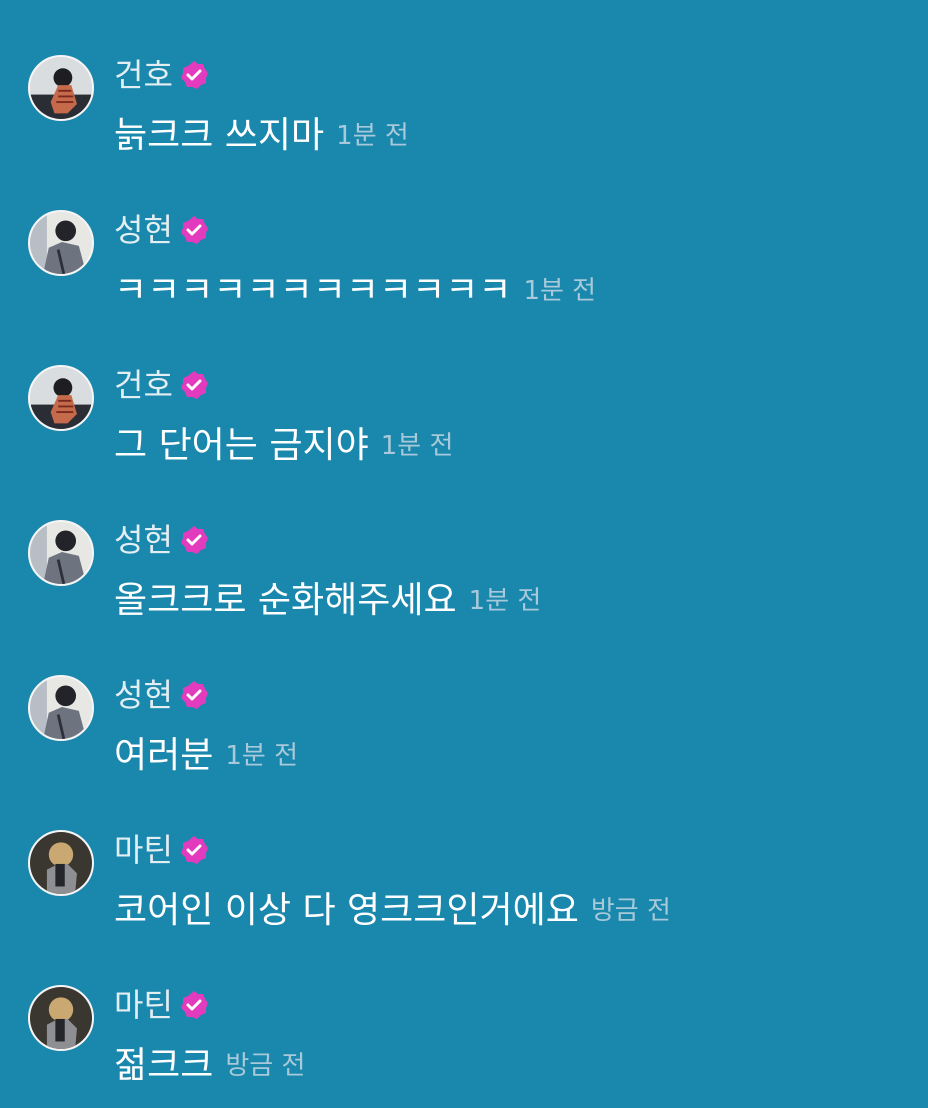 This screenshot has width=928, height=1108. Describe the element at coordinates (219, 135) in the screenshot. I see `message-text: 늙크크 쓰지마` at that location.